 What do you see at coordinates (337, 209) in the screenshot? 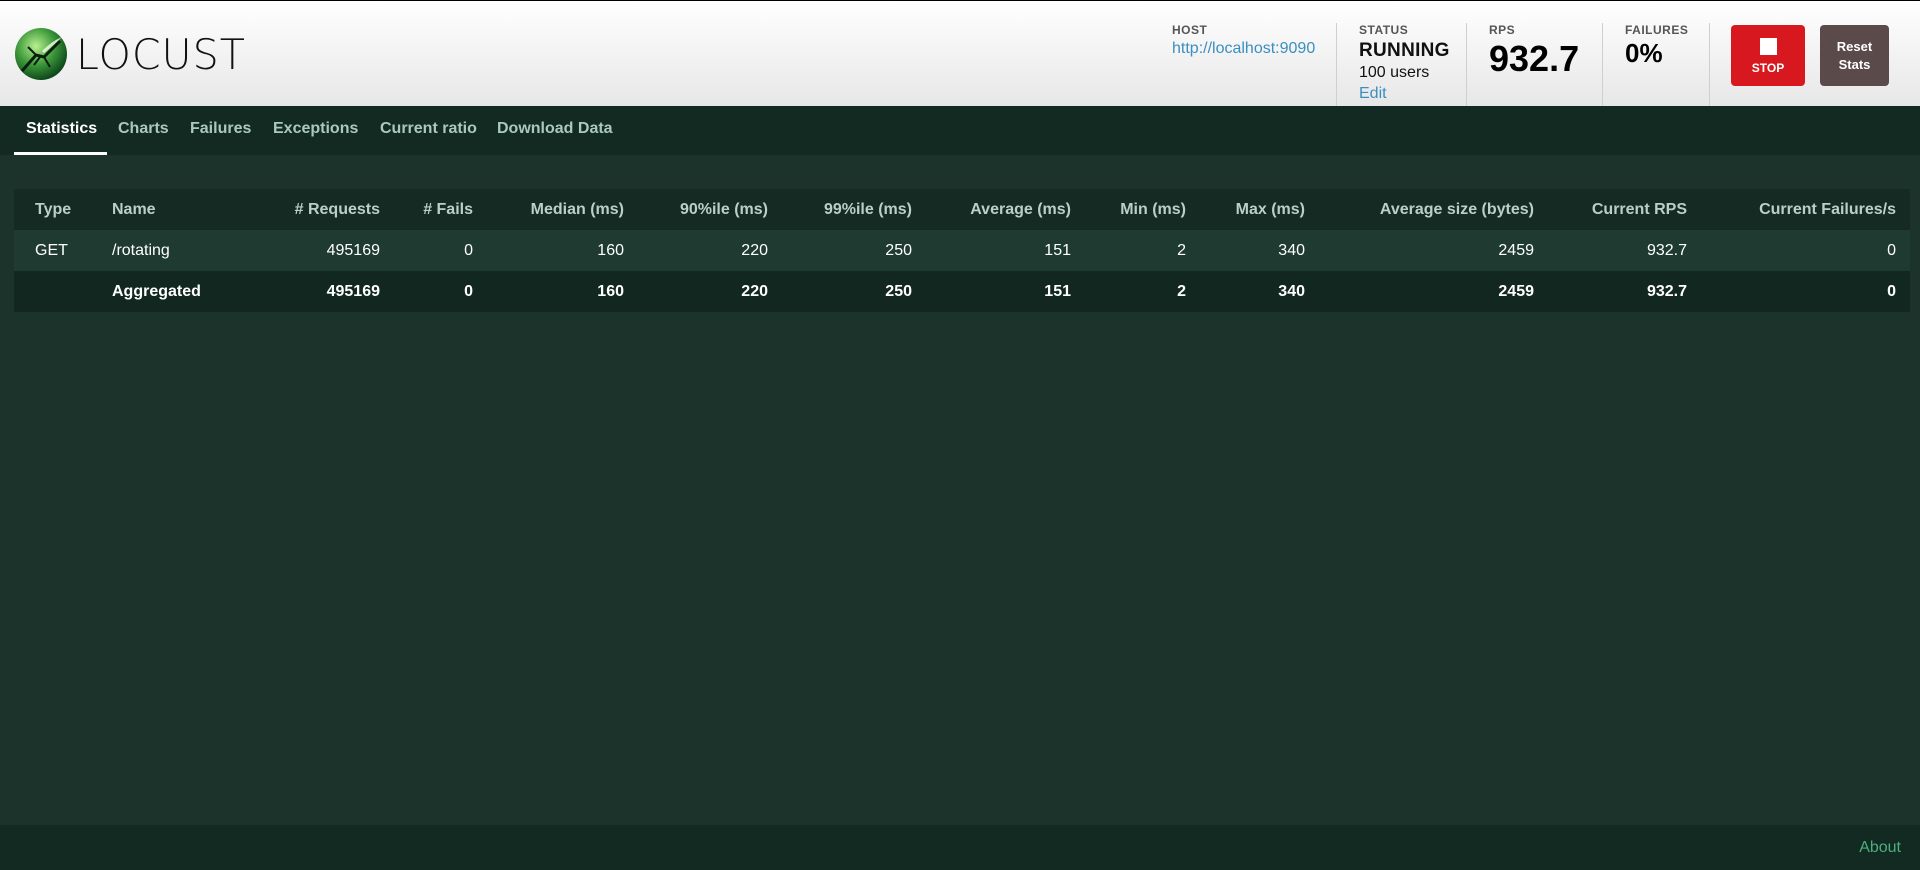
I see `col-requests: # Requests` at bounding box center [337, 209].